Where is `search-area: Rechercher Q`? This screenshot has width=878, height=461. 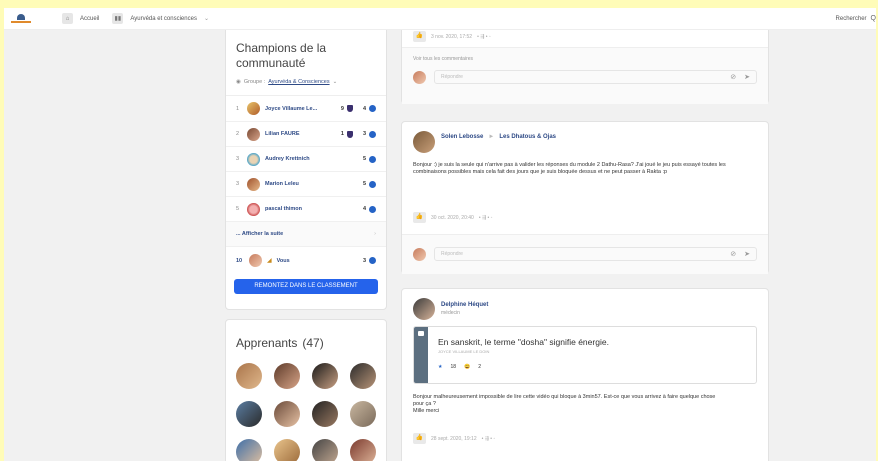
search-area: Rechercher Q is located at coordinates (856, 18).